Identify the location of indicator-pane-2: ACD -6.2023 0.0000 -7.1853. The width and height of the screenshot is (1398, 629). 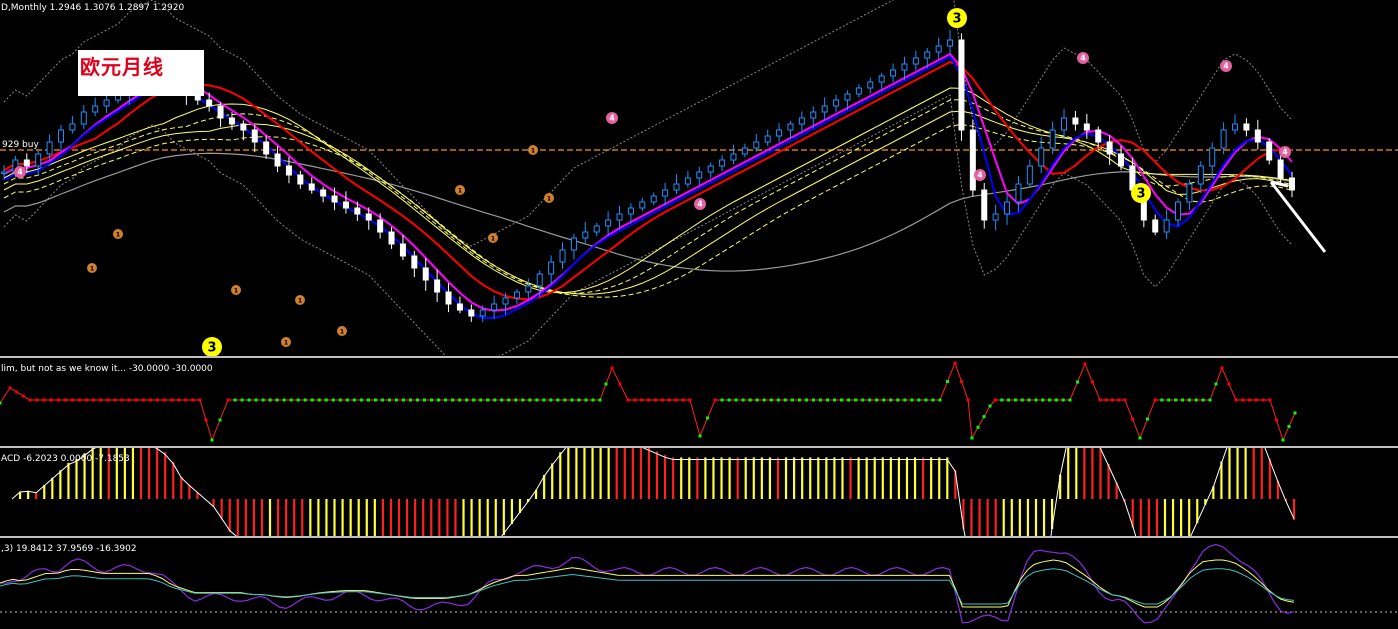
(699, 492).